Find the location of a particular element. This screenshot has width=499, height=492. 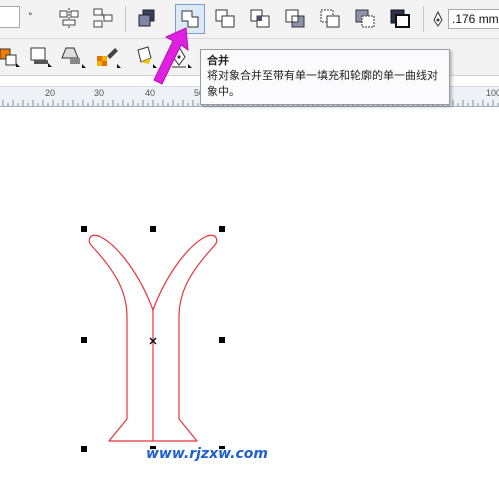

front-minus-back-icon is located at coordinates (330, 19).